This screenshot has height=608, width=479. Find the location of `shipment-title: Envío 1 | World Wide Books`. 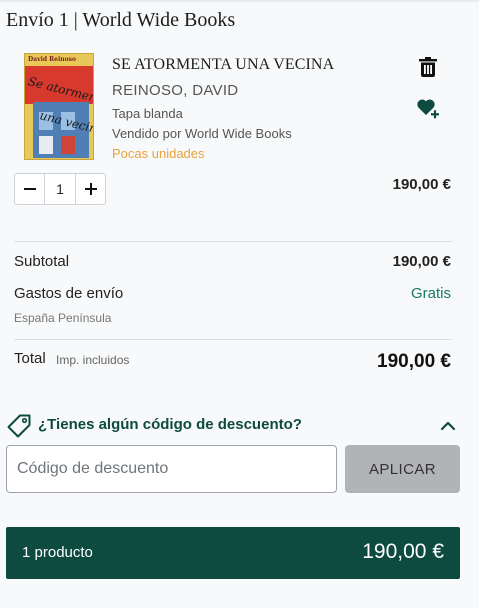

shipment-title: Envío 1 | World Wide Books is located at coordinates (121, 20).